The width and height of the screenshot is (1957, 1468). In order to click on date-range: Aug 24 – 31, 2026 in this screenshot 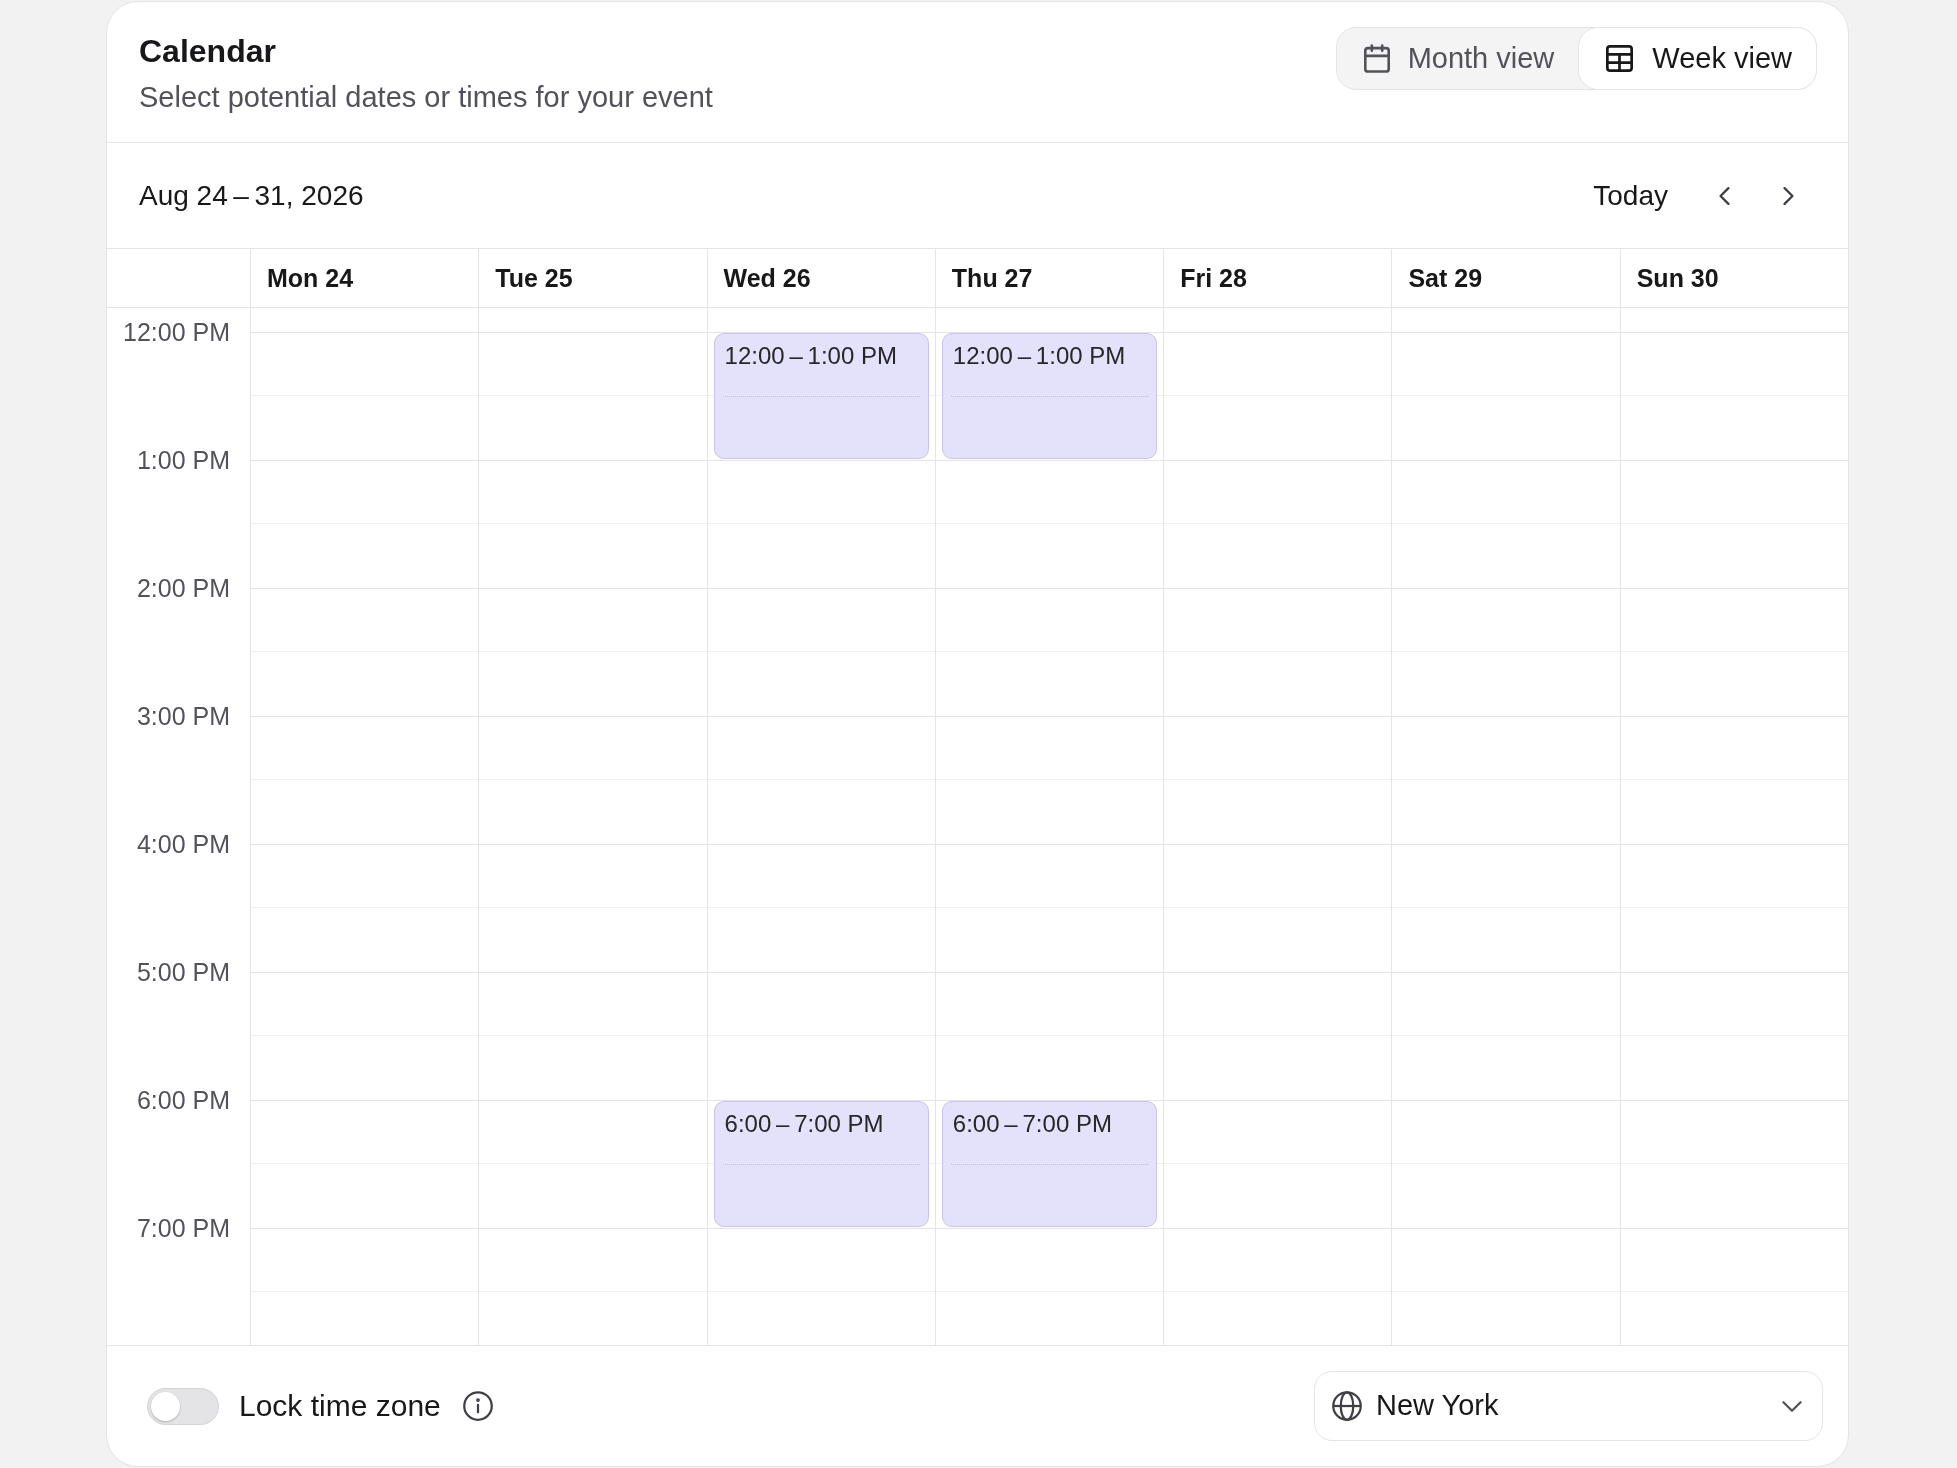, I will do `click(251, 195)`.